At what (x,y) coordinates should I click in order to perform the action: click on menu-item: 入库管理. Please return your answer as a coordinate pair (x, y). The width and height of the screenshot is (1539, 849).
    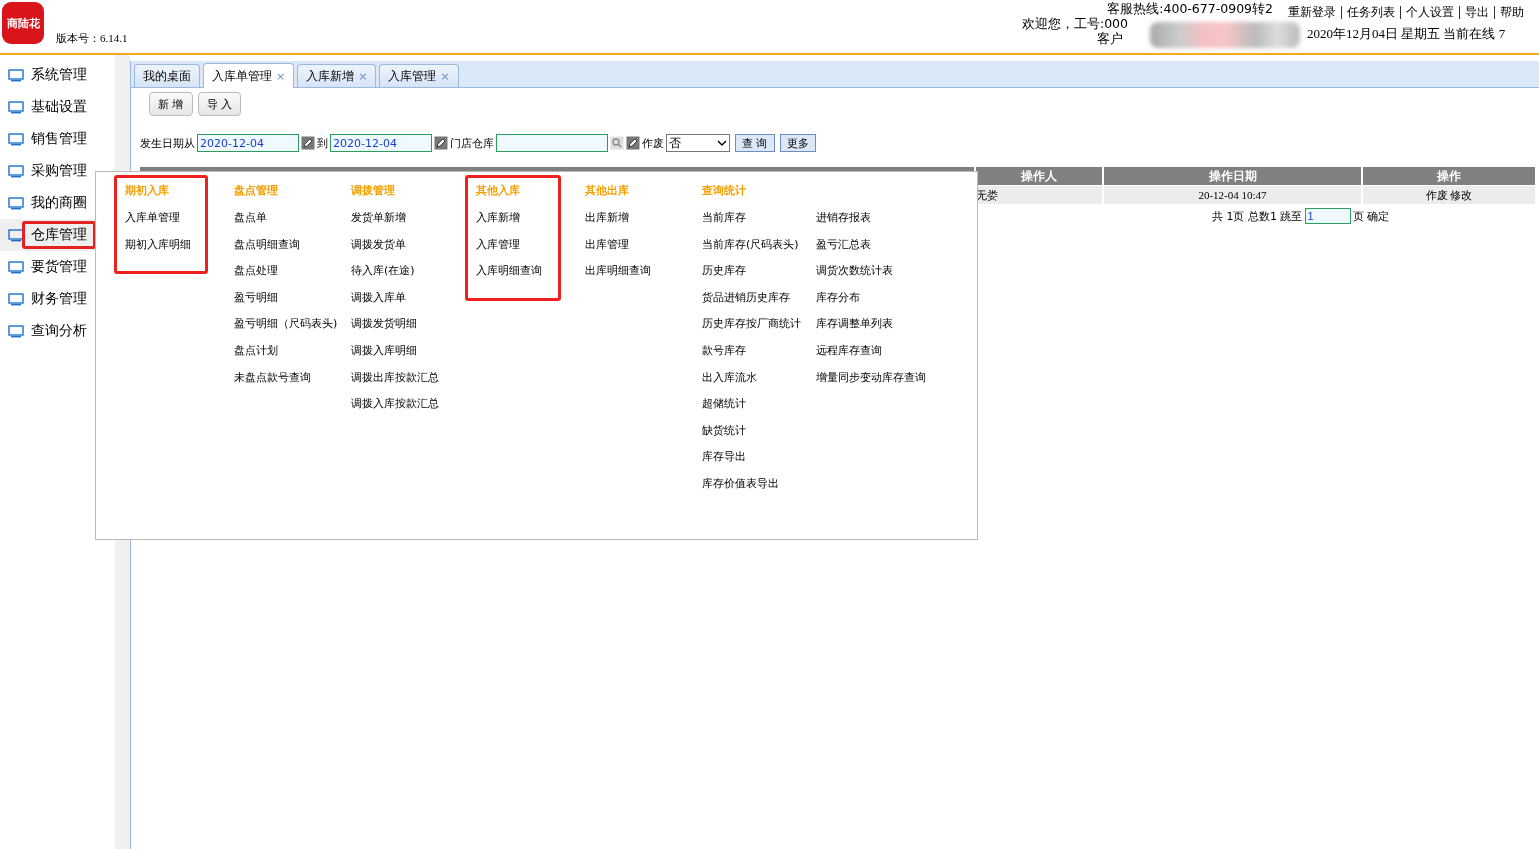
    Looking at the image, I should click on (513, 243).